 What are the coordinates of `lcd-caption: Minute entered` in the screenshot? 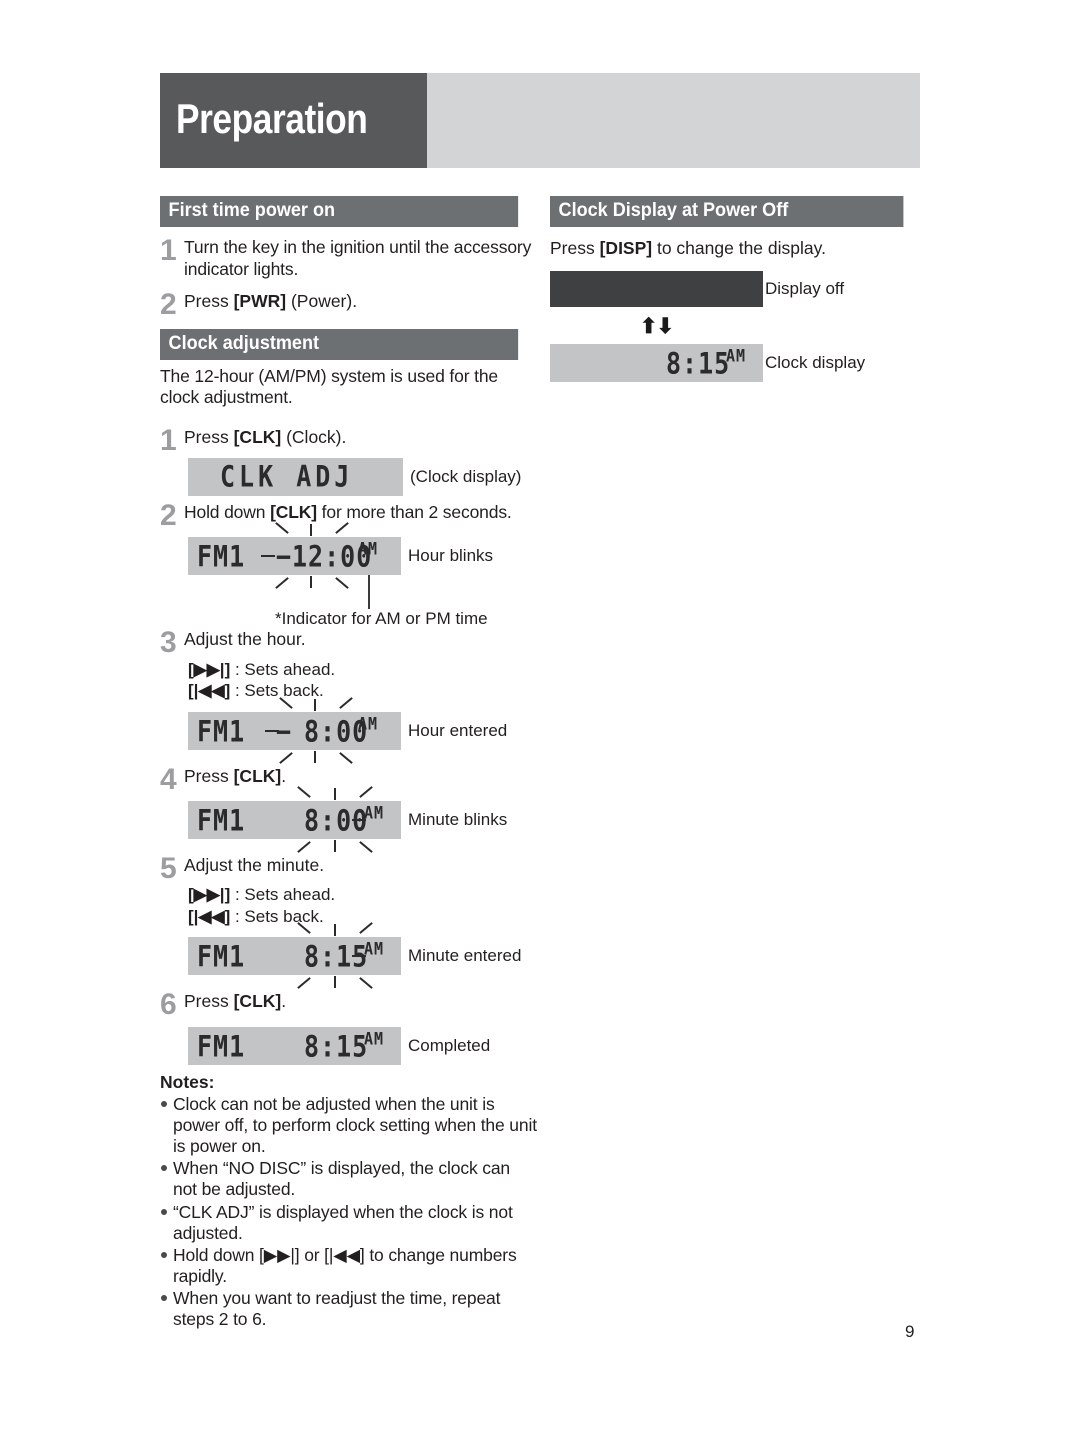 It's located at (465, 956).